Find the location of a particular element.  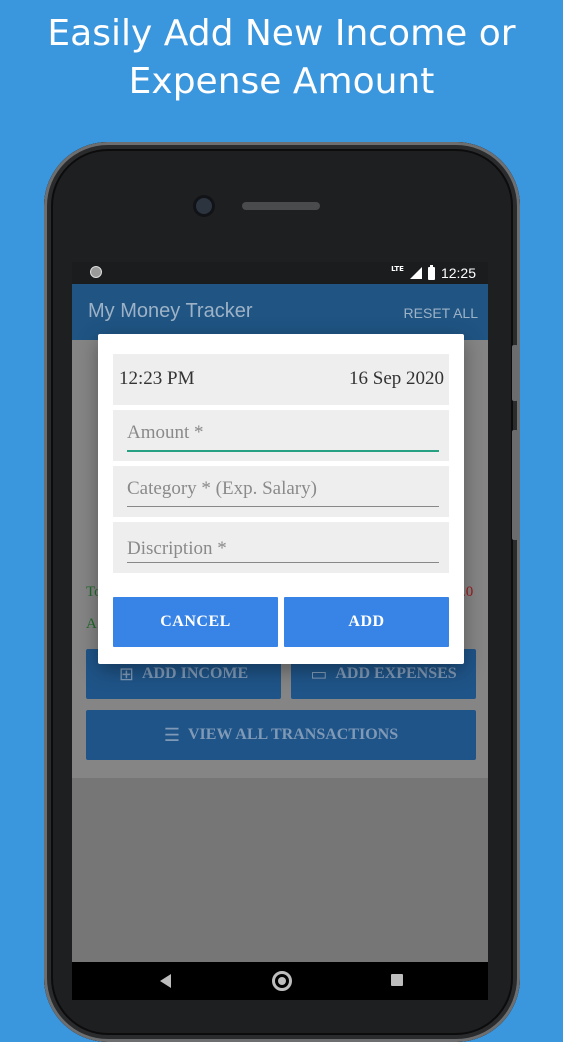

status-indicators: LTE 12:25 is located at coordinates (433, 272).